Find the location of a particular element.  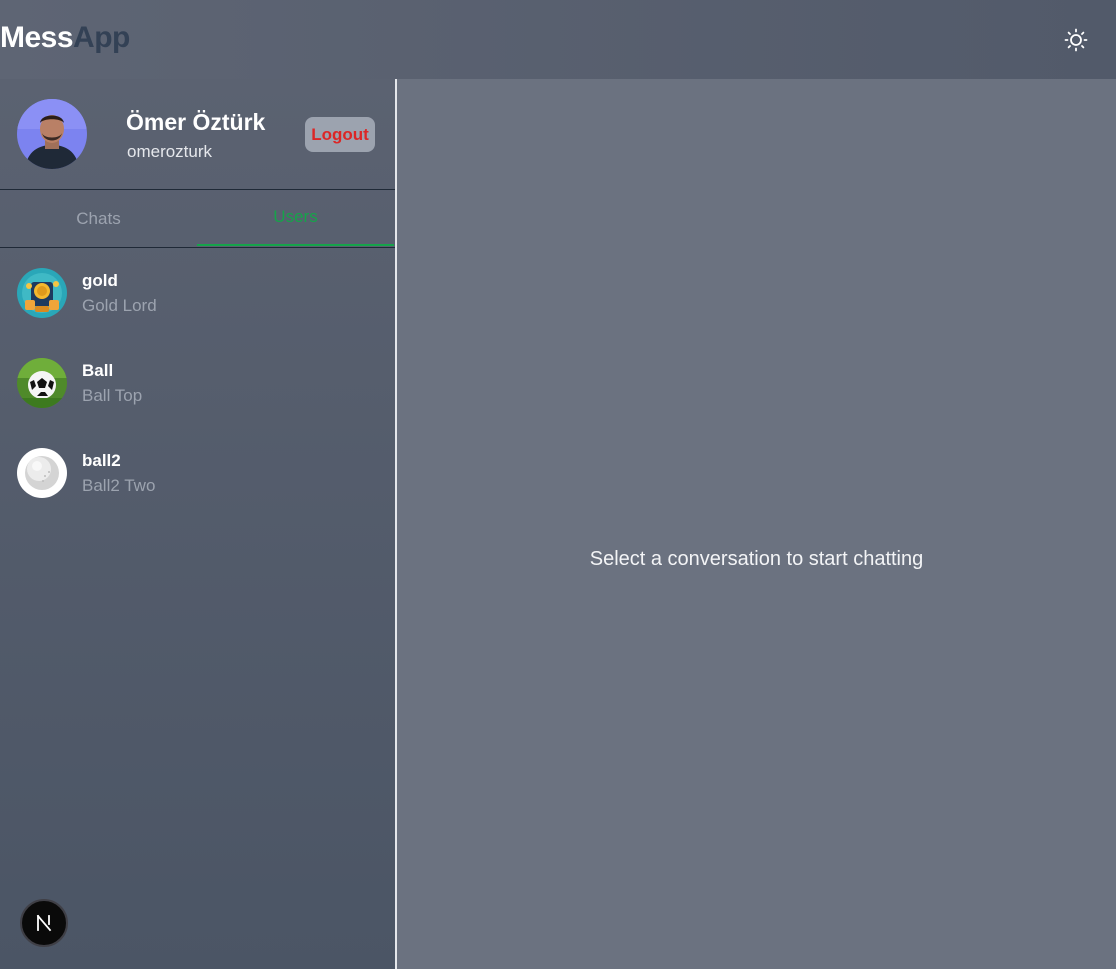

profile-name: Ömer Öztürk is located at coordinates (196, 122).